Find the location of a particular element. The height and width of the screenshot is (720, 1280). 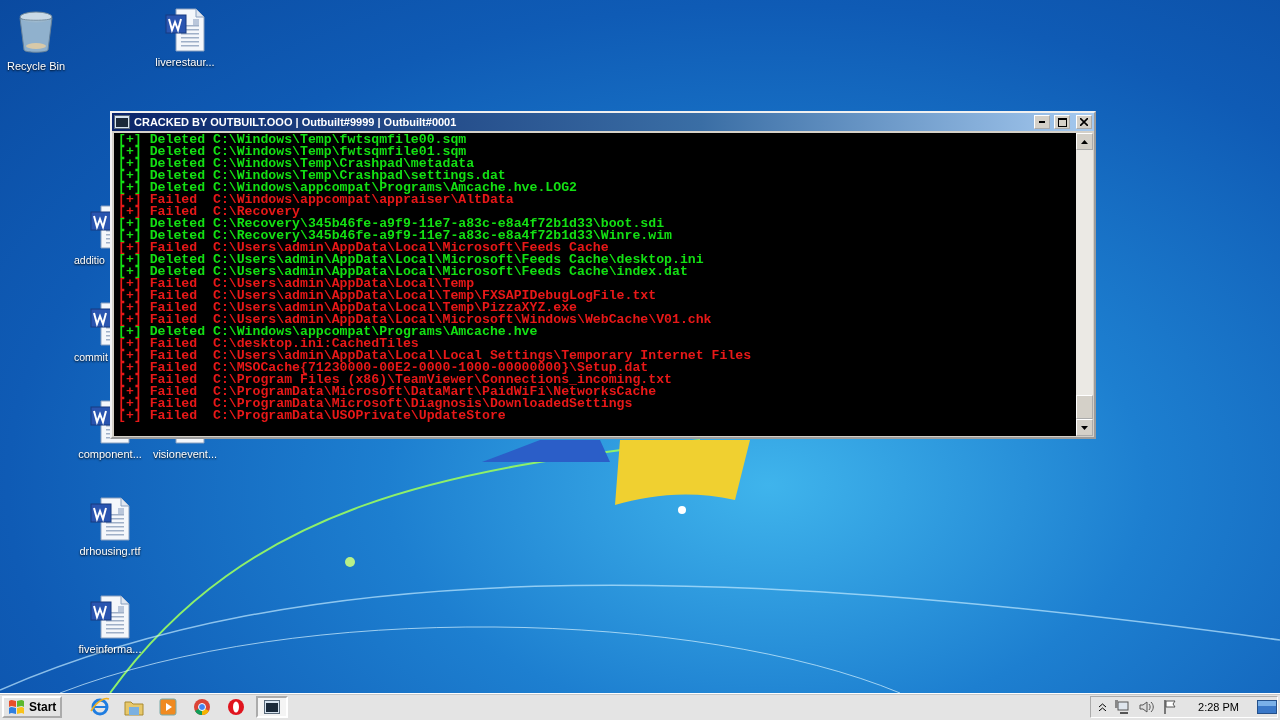

log-line: [+] Failed C:\Users\admin\AppData\Local\Microsoft\Feeds Cache is located at coordinates (363, 248).